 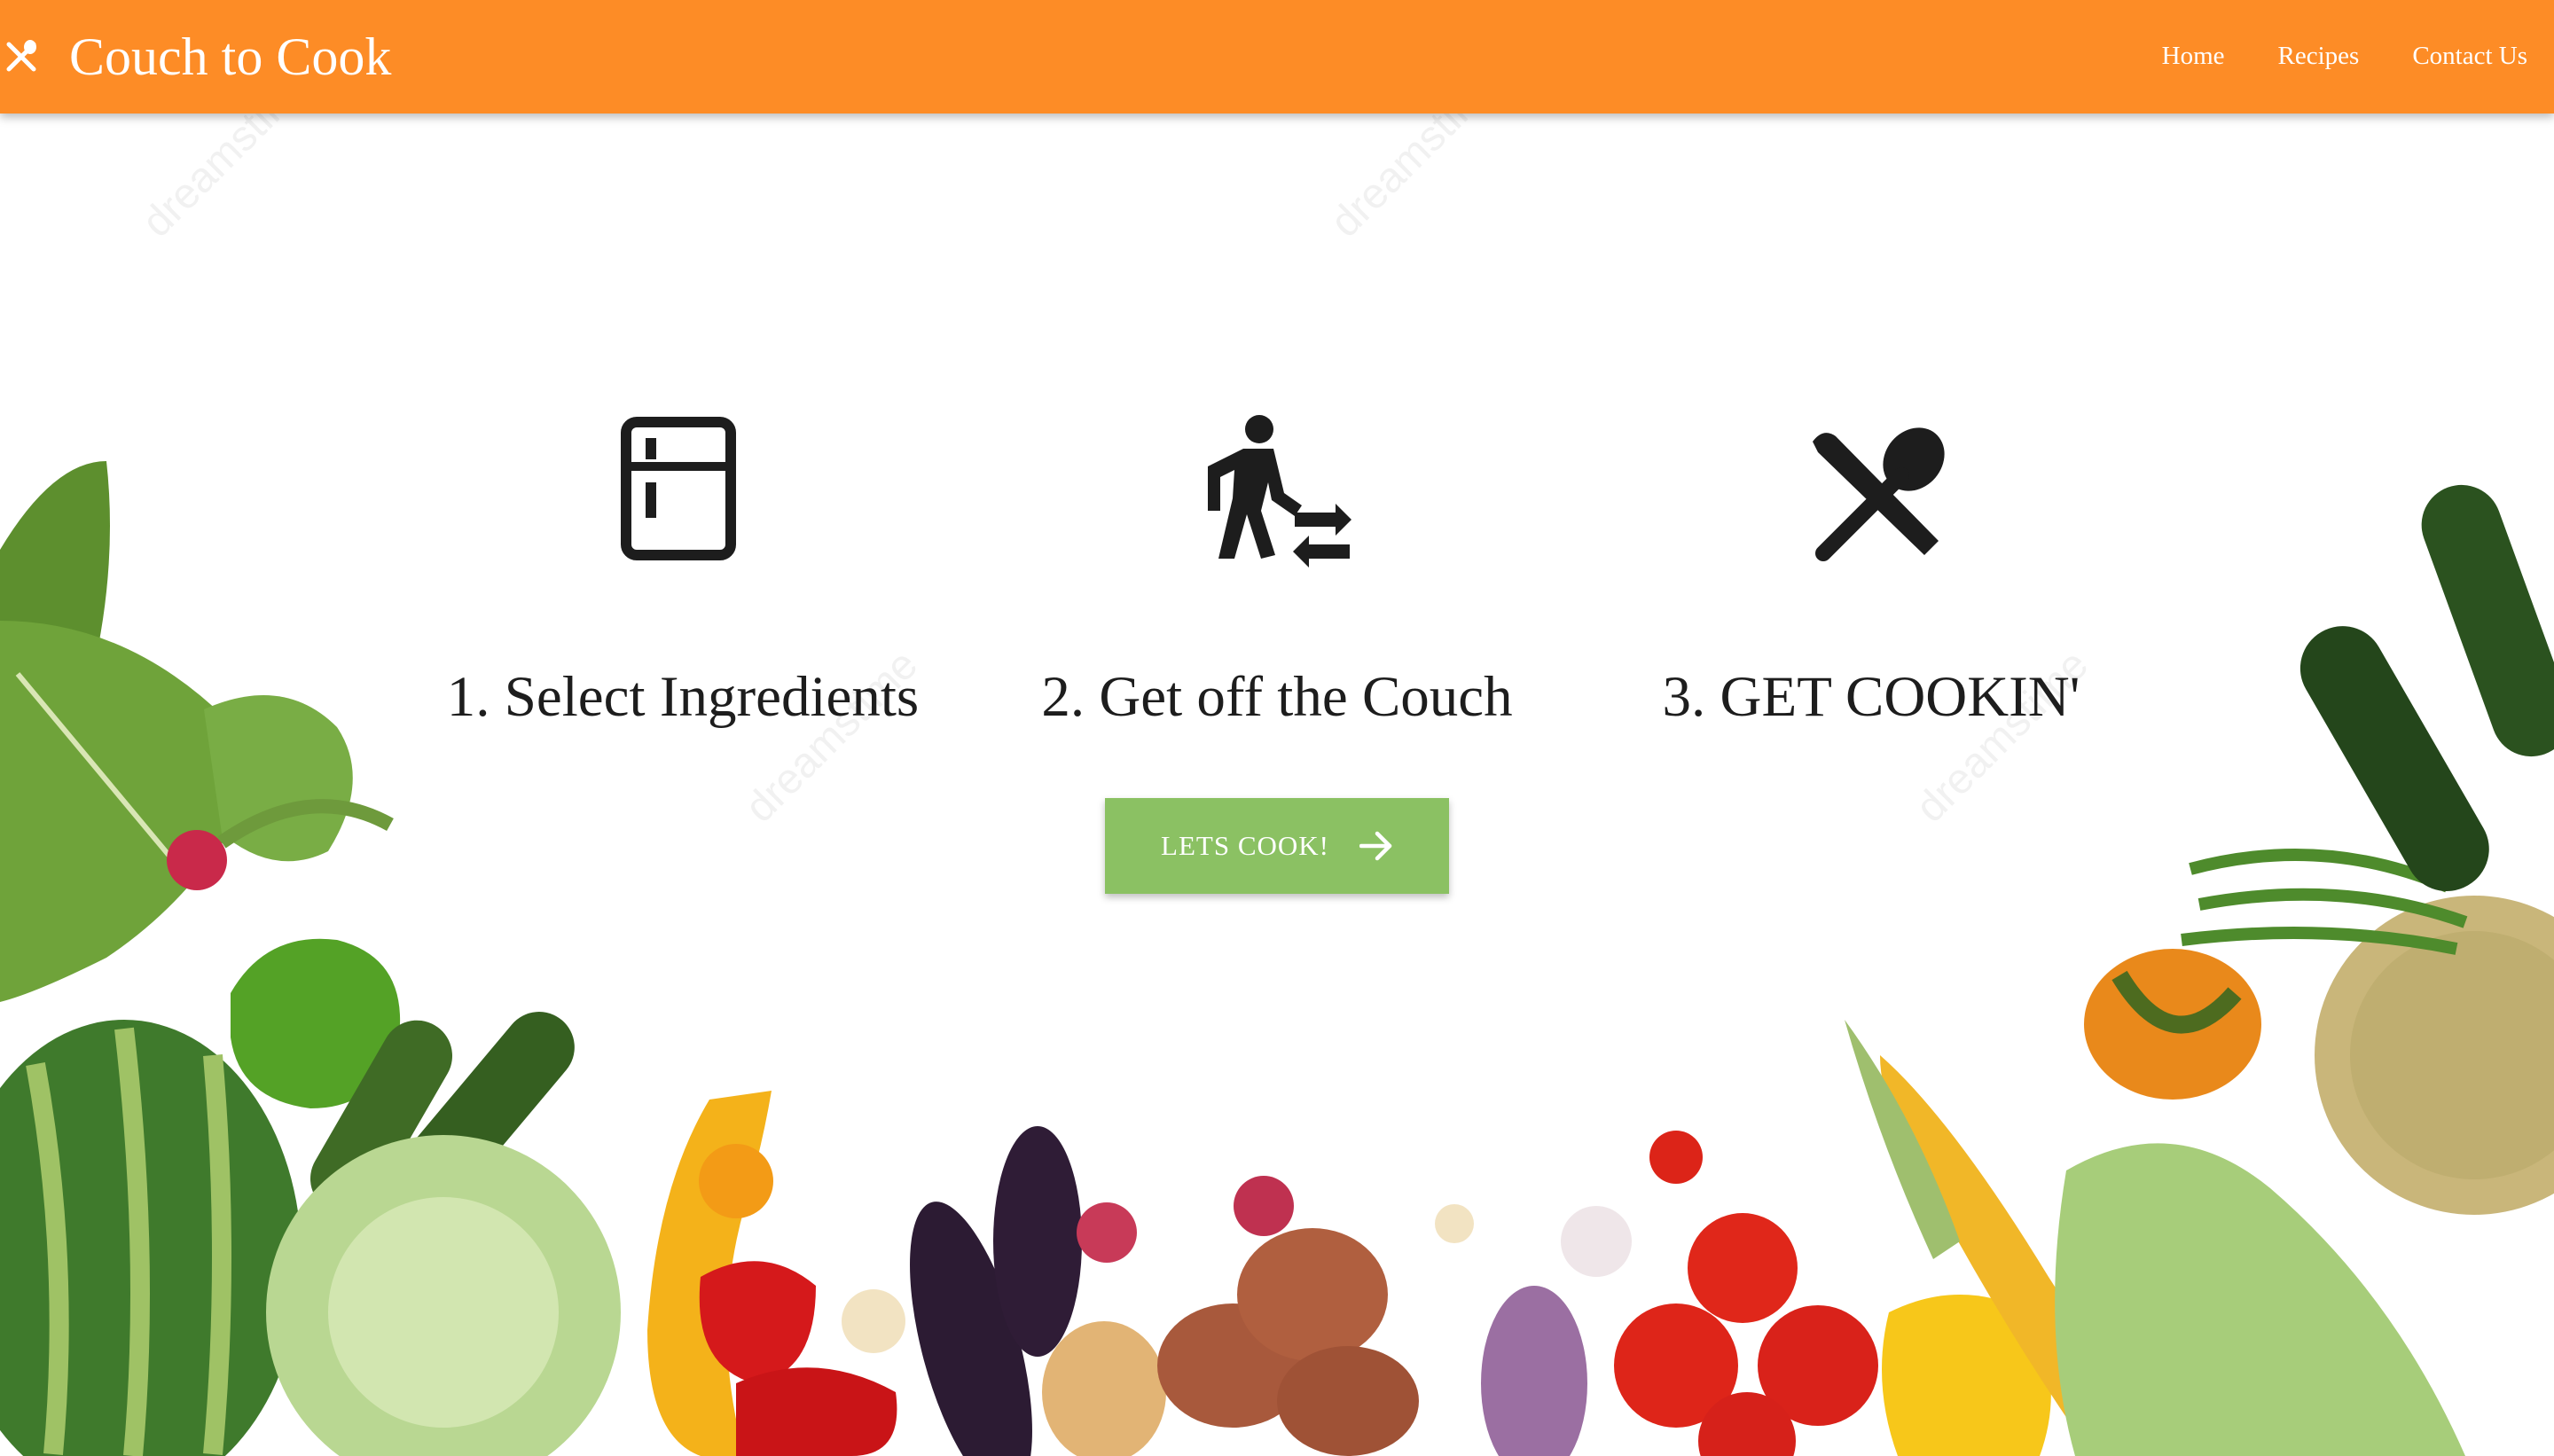 I want to click on nav-contact-link: Contact Us, so click(x=2469, y=55).